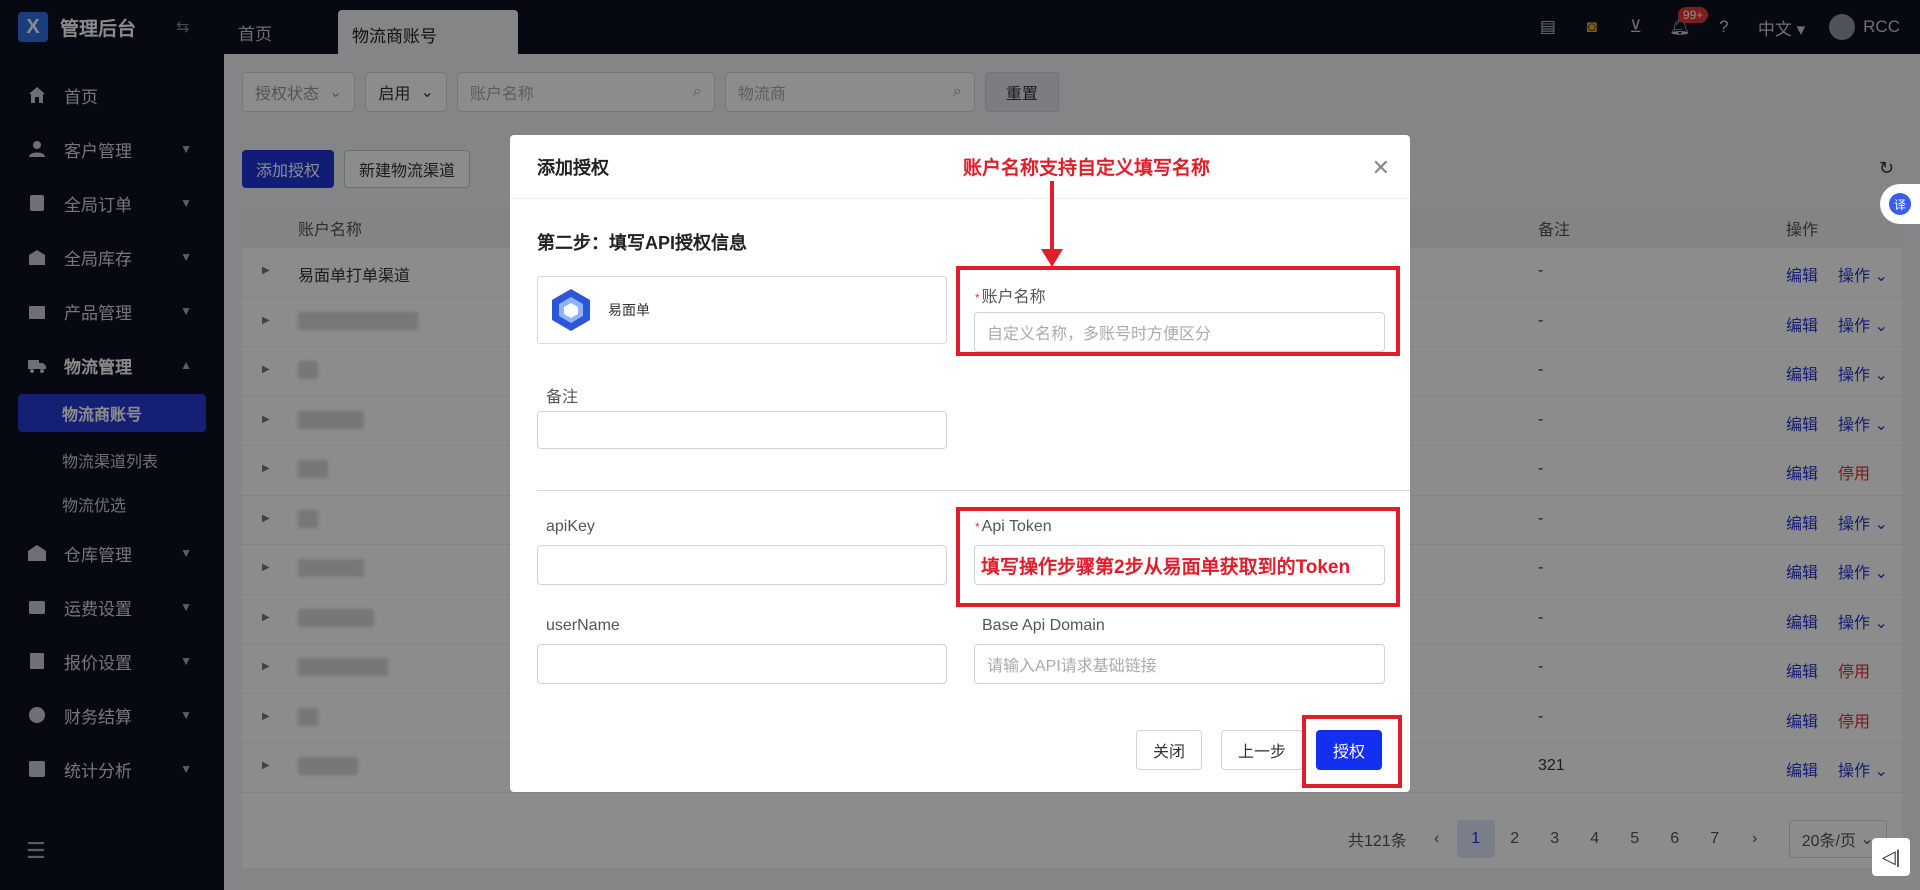  Describe the element at coordinates (973, 490) in the screenshot. I see `section-divider` at that location.